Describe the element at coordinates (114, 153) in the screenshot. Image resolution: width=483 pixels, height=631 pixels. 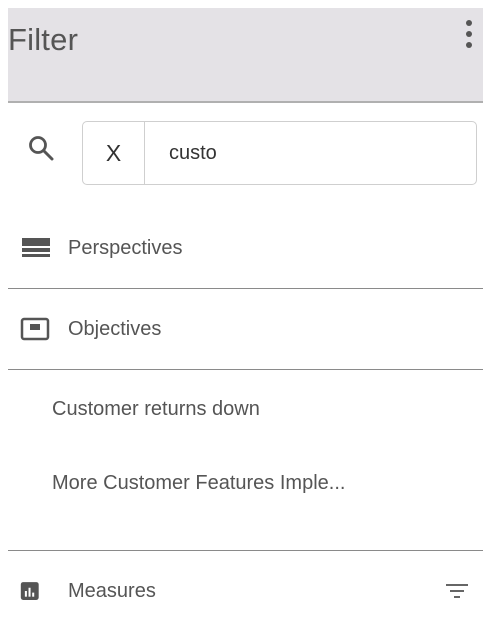
I see `clear-search-button: X` at that location.